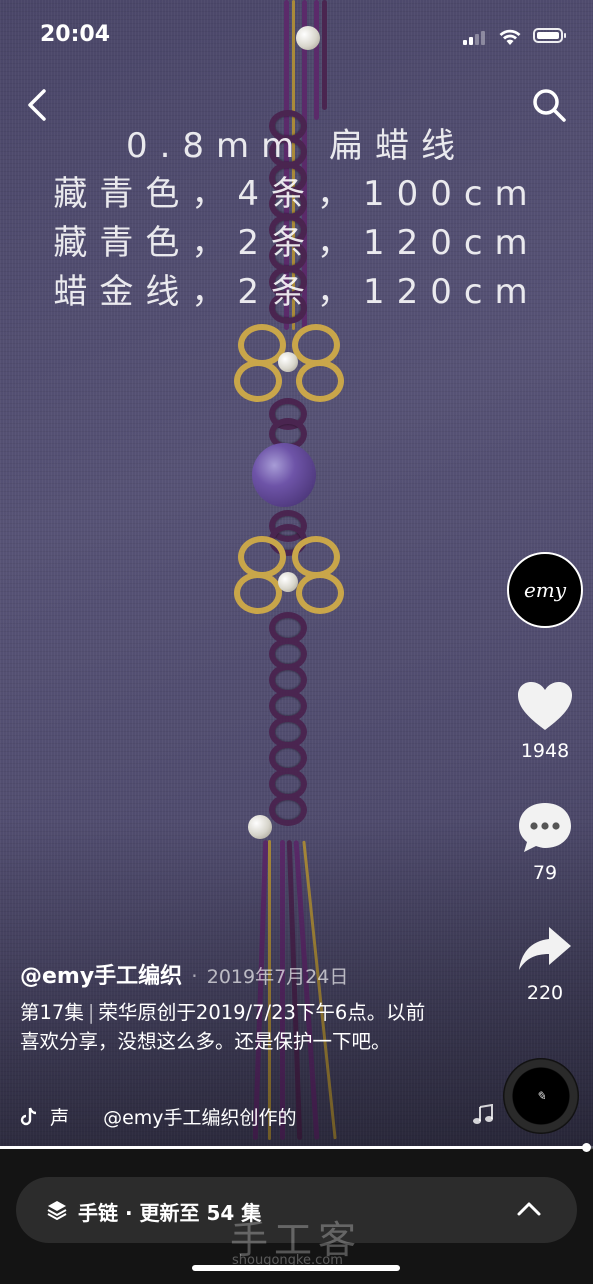  Describe the element at coordinates (260, 827) in the screenshot. I see `pearl-bead` at that location.